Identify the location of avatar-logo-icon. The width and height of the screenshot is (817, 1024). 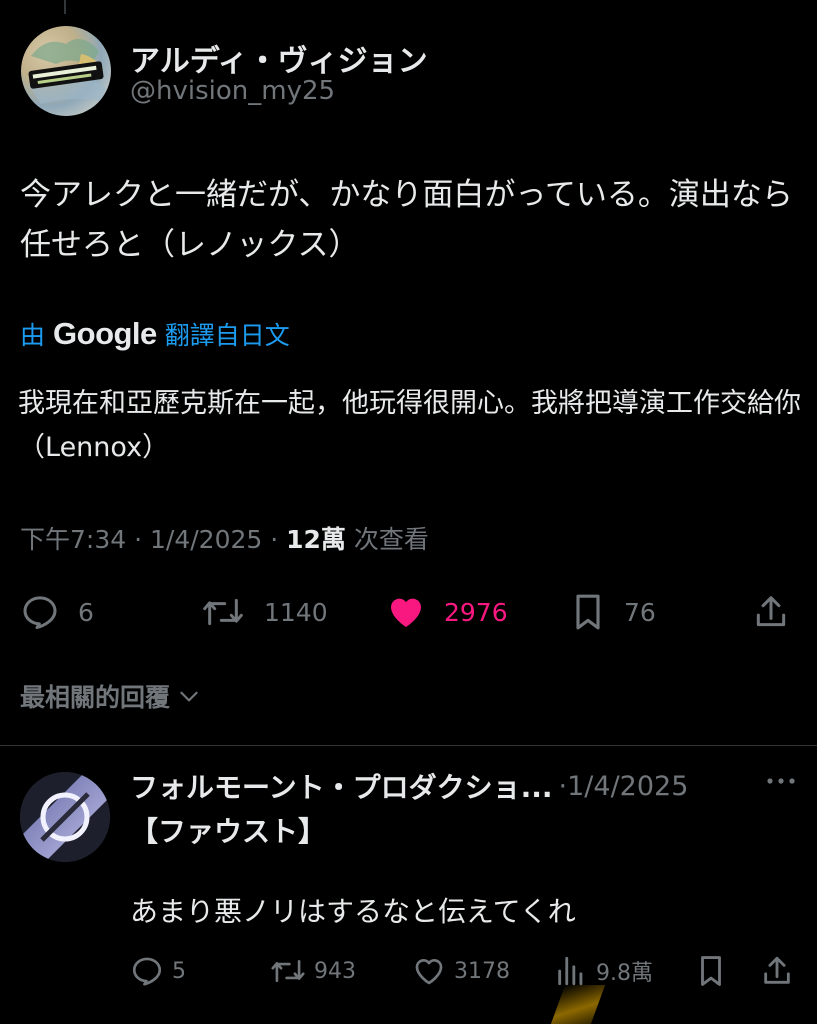
(67, 71).